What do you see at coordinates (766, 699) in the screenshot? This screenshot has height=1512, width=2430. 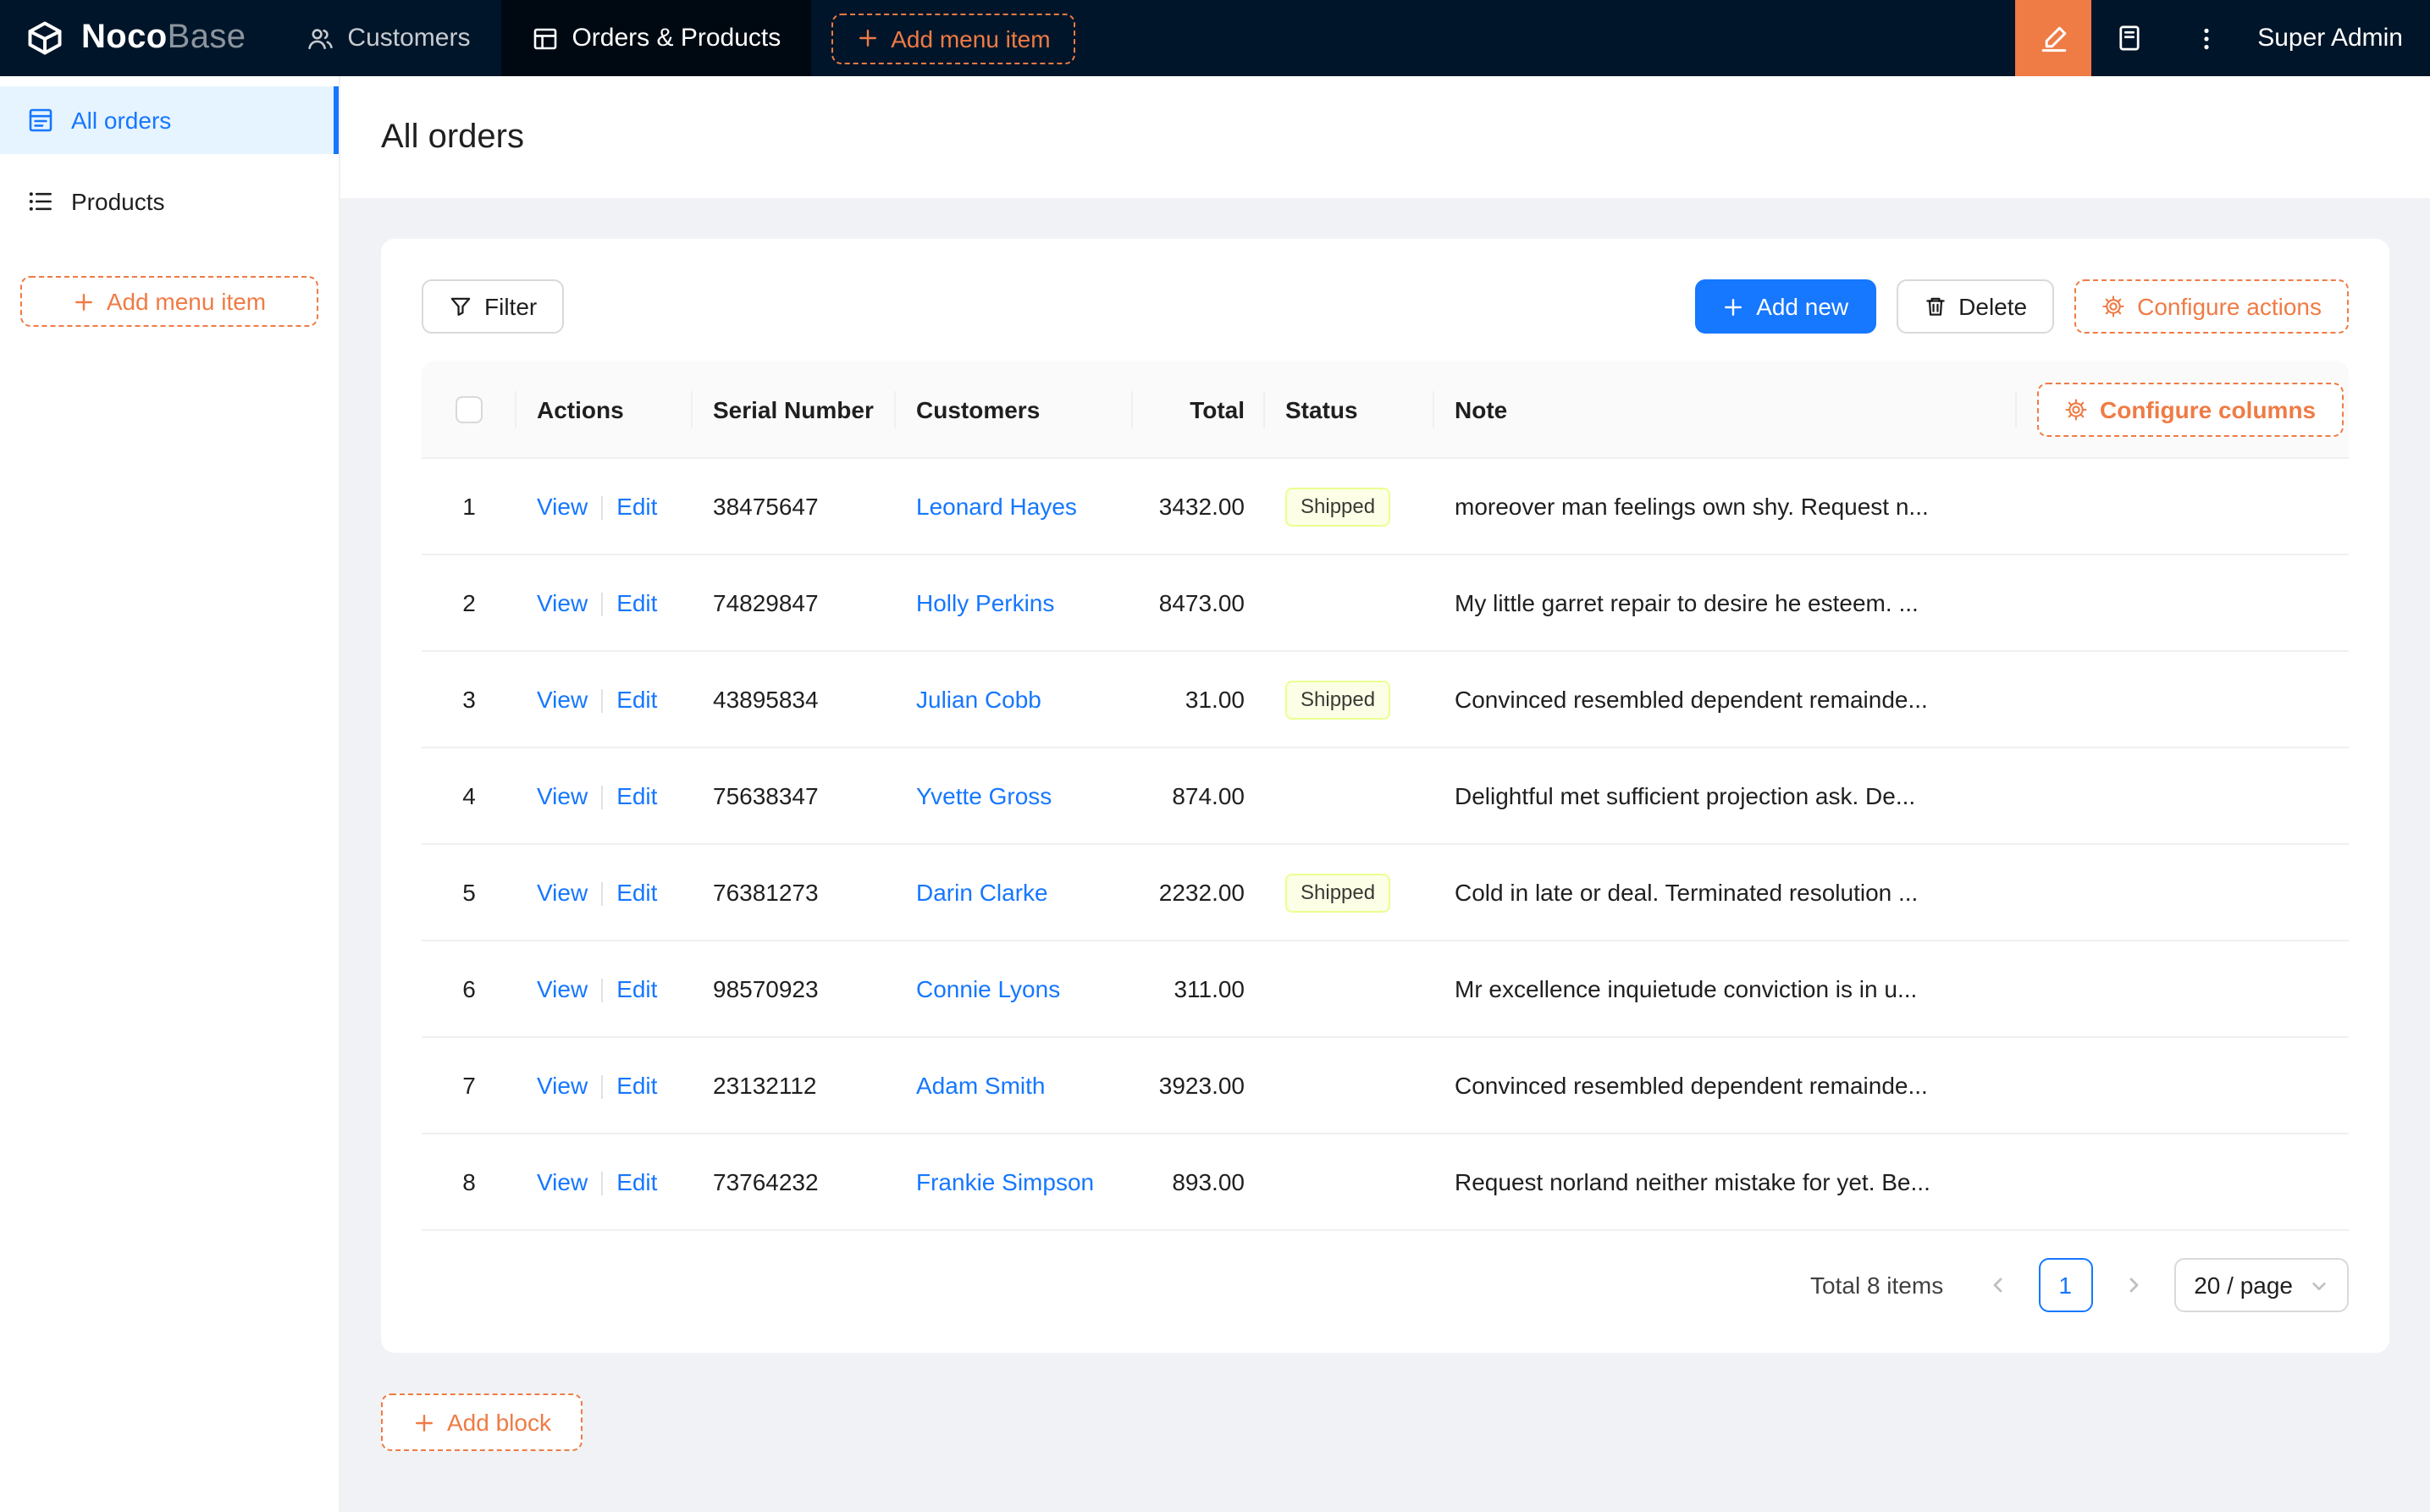 I see `serial-number: 43895834` at bounding box center [766, 699].